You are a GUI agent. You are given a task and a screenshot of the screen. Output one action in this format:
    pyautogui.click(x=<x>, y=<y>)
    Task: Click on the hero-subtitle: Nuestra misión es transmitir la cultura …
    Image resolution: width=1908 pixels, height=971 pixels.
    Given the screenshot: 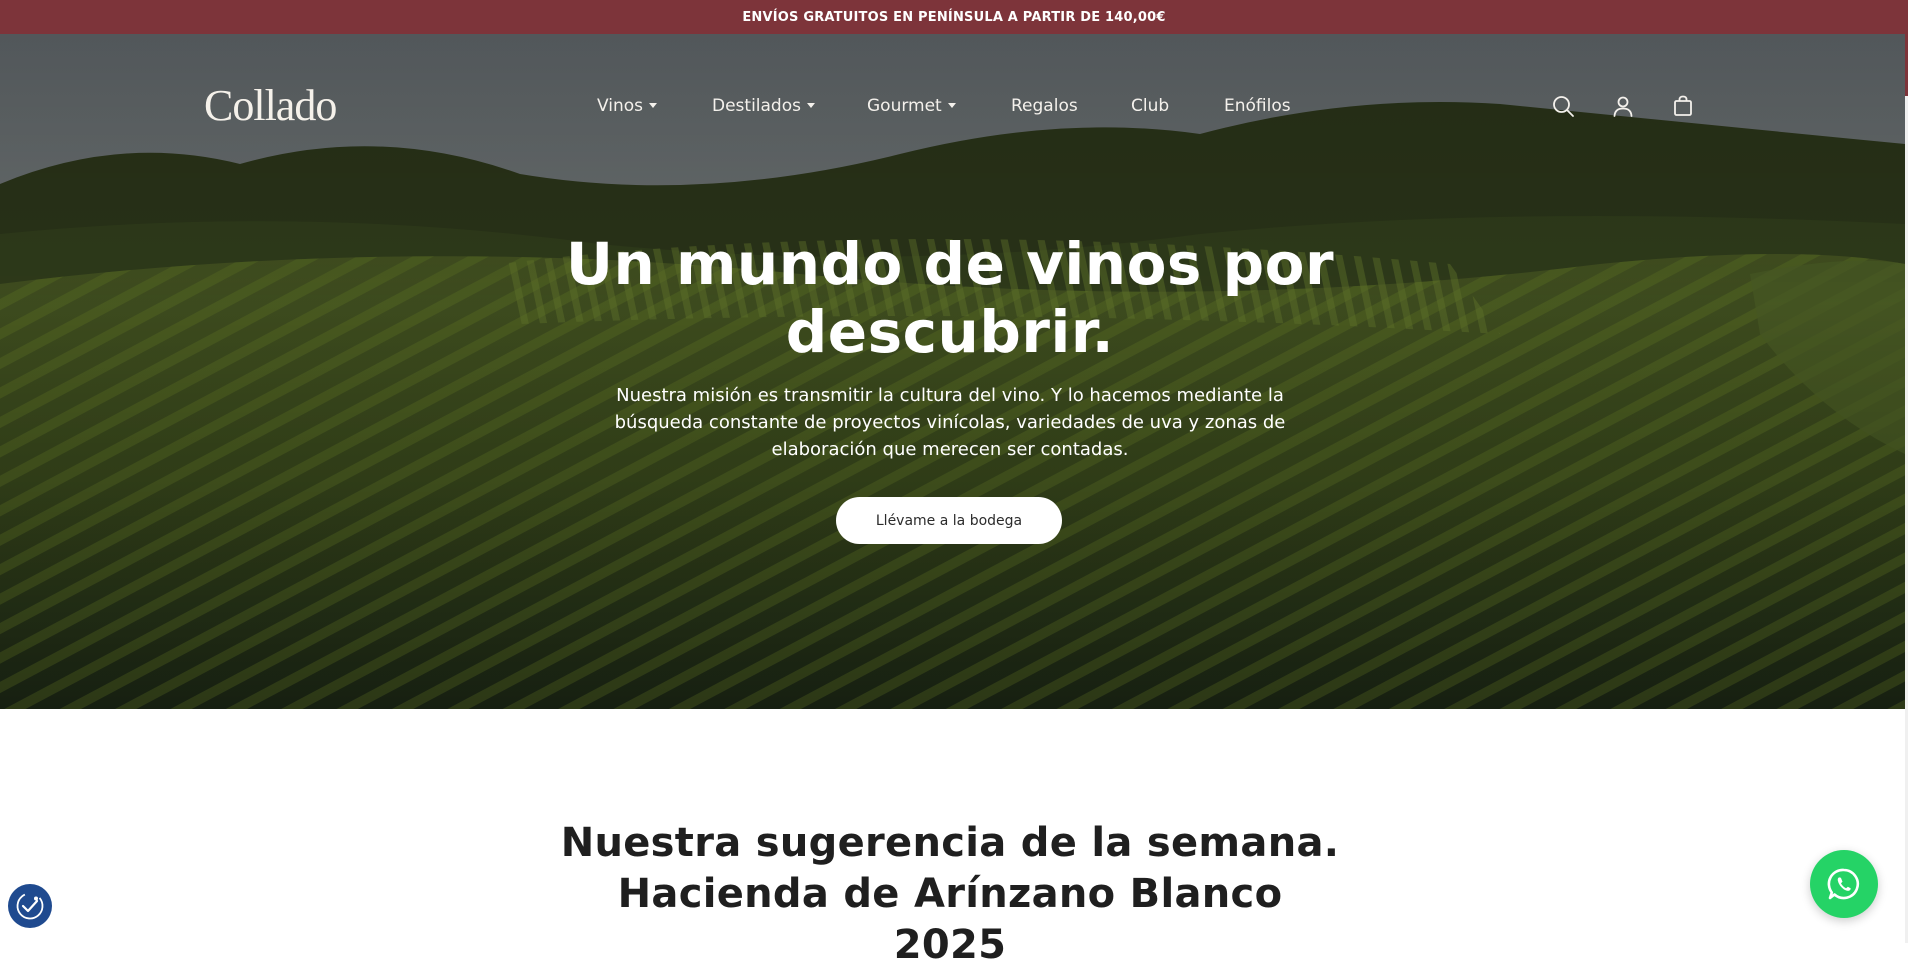 What is the action you would take?
    pyautogui.click(x=950, y=422)
    